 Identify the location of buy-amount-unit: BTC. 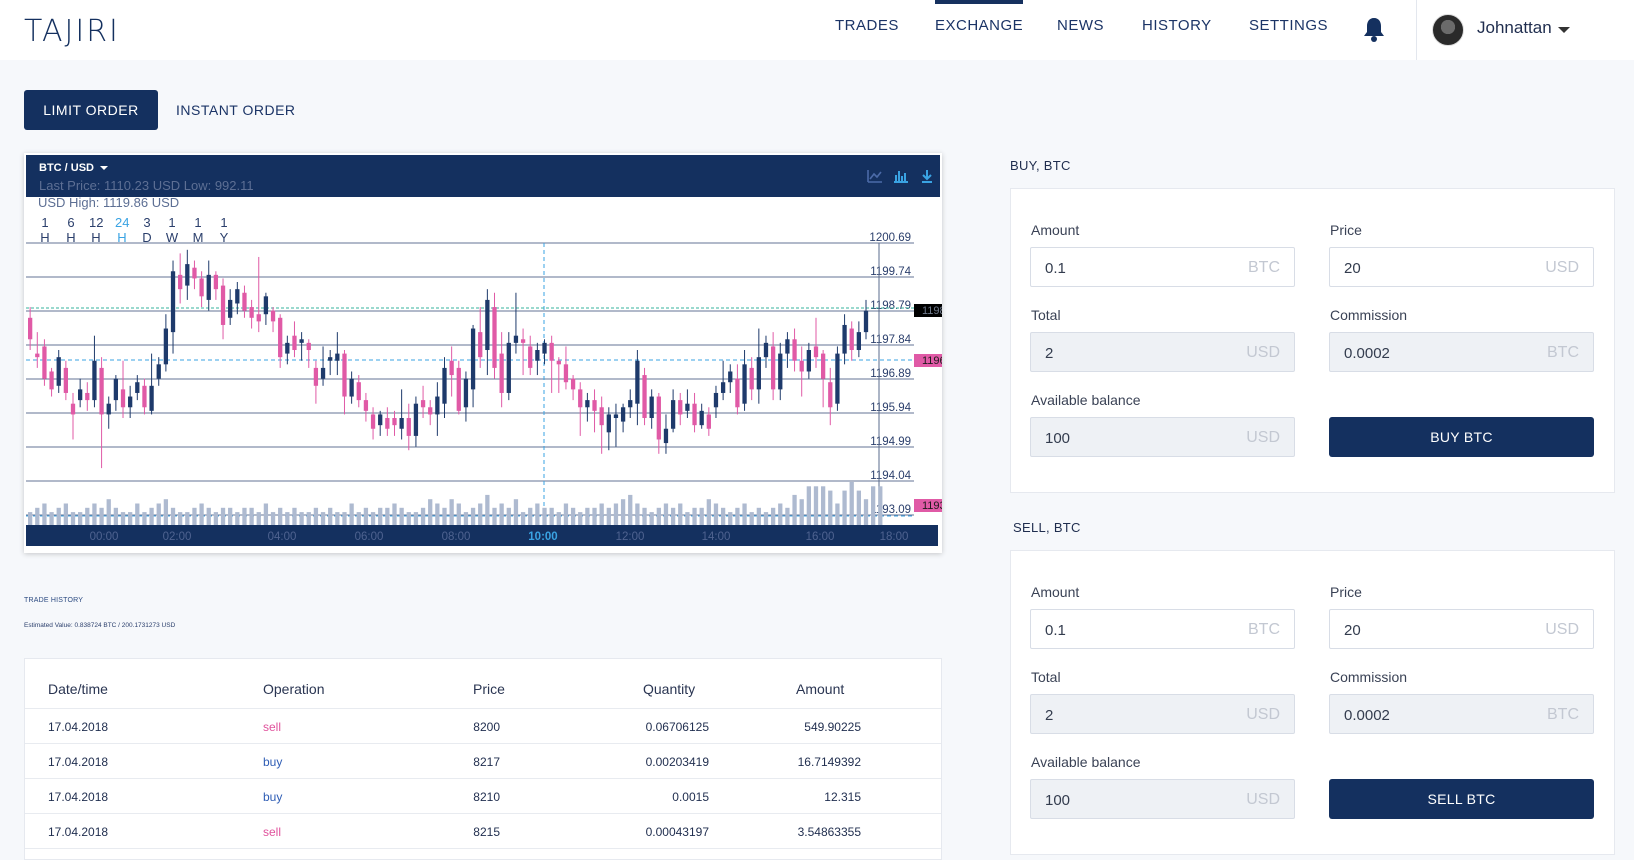
(1264, 267).